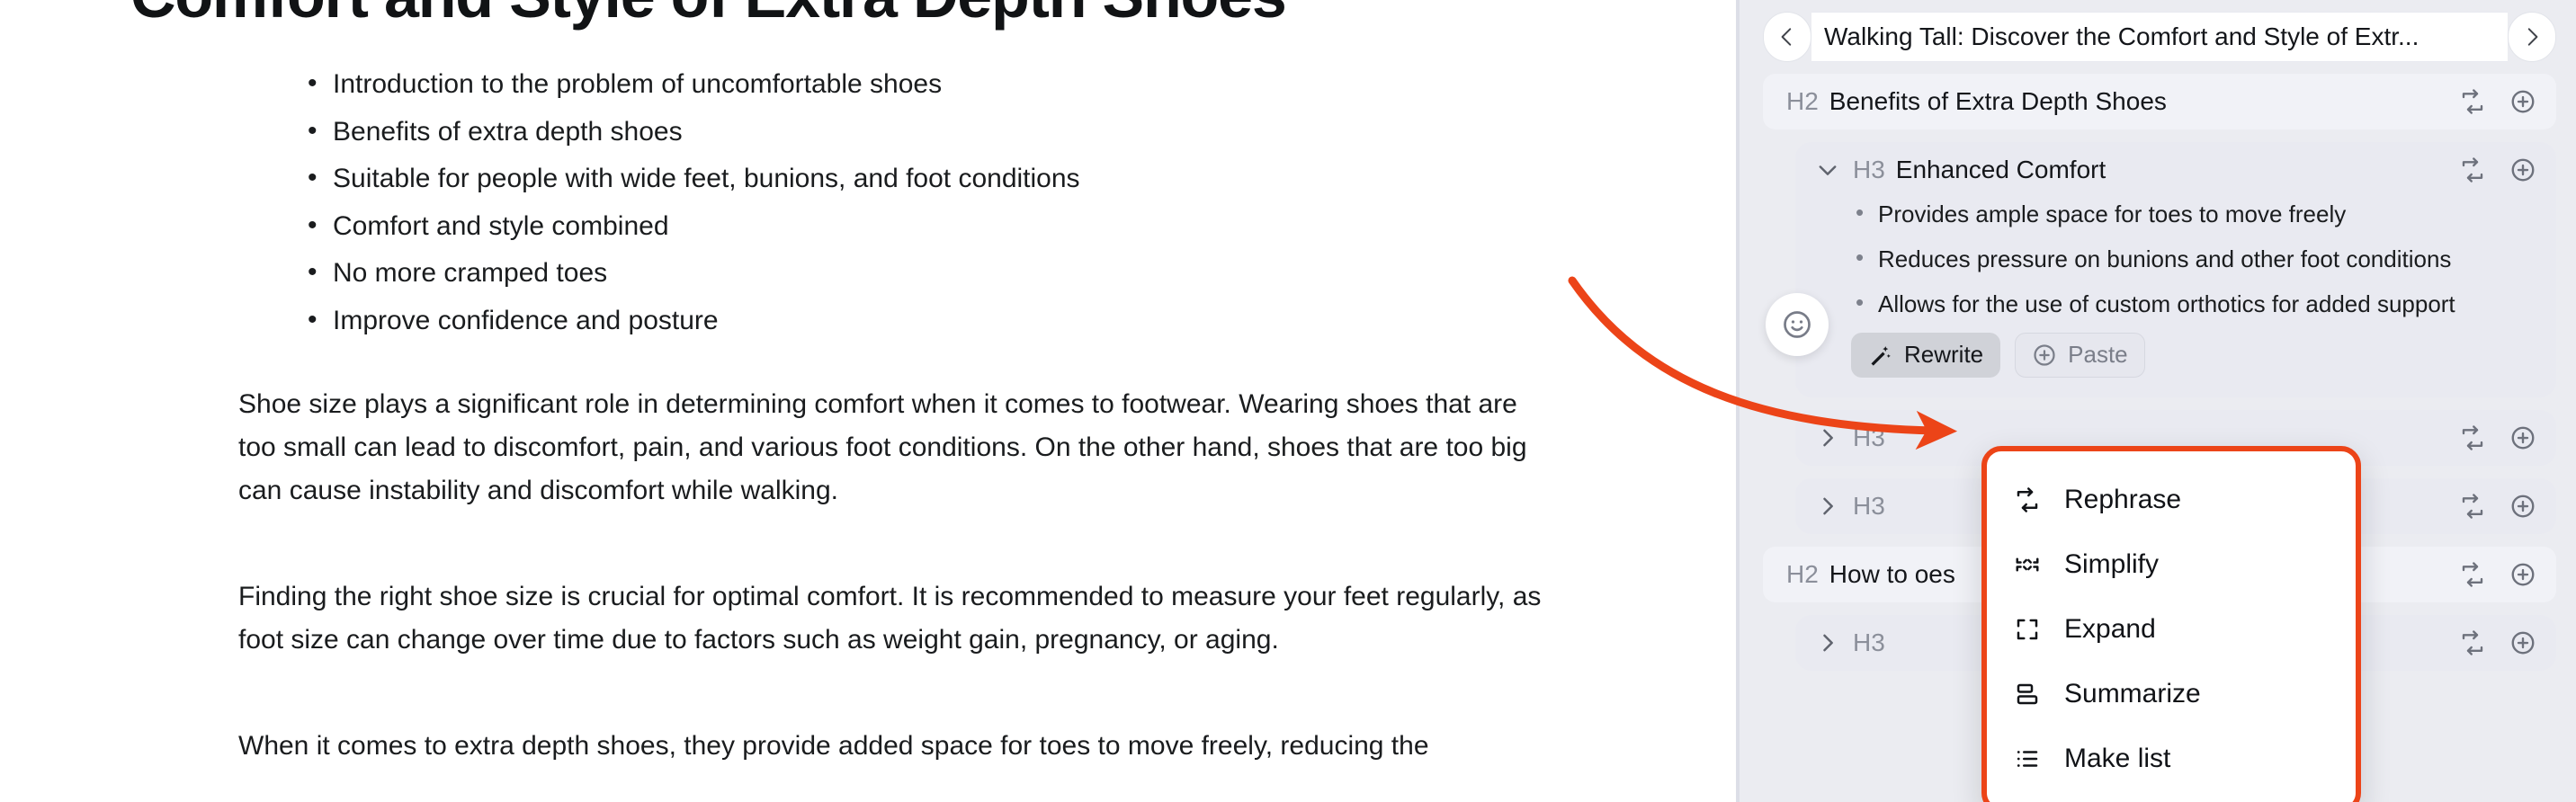 The image size is (2576, 802). Describe the element at coordinates (2000, 170) in the screenshot. I see `heading-text: Enhanced Comfort` at that location.